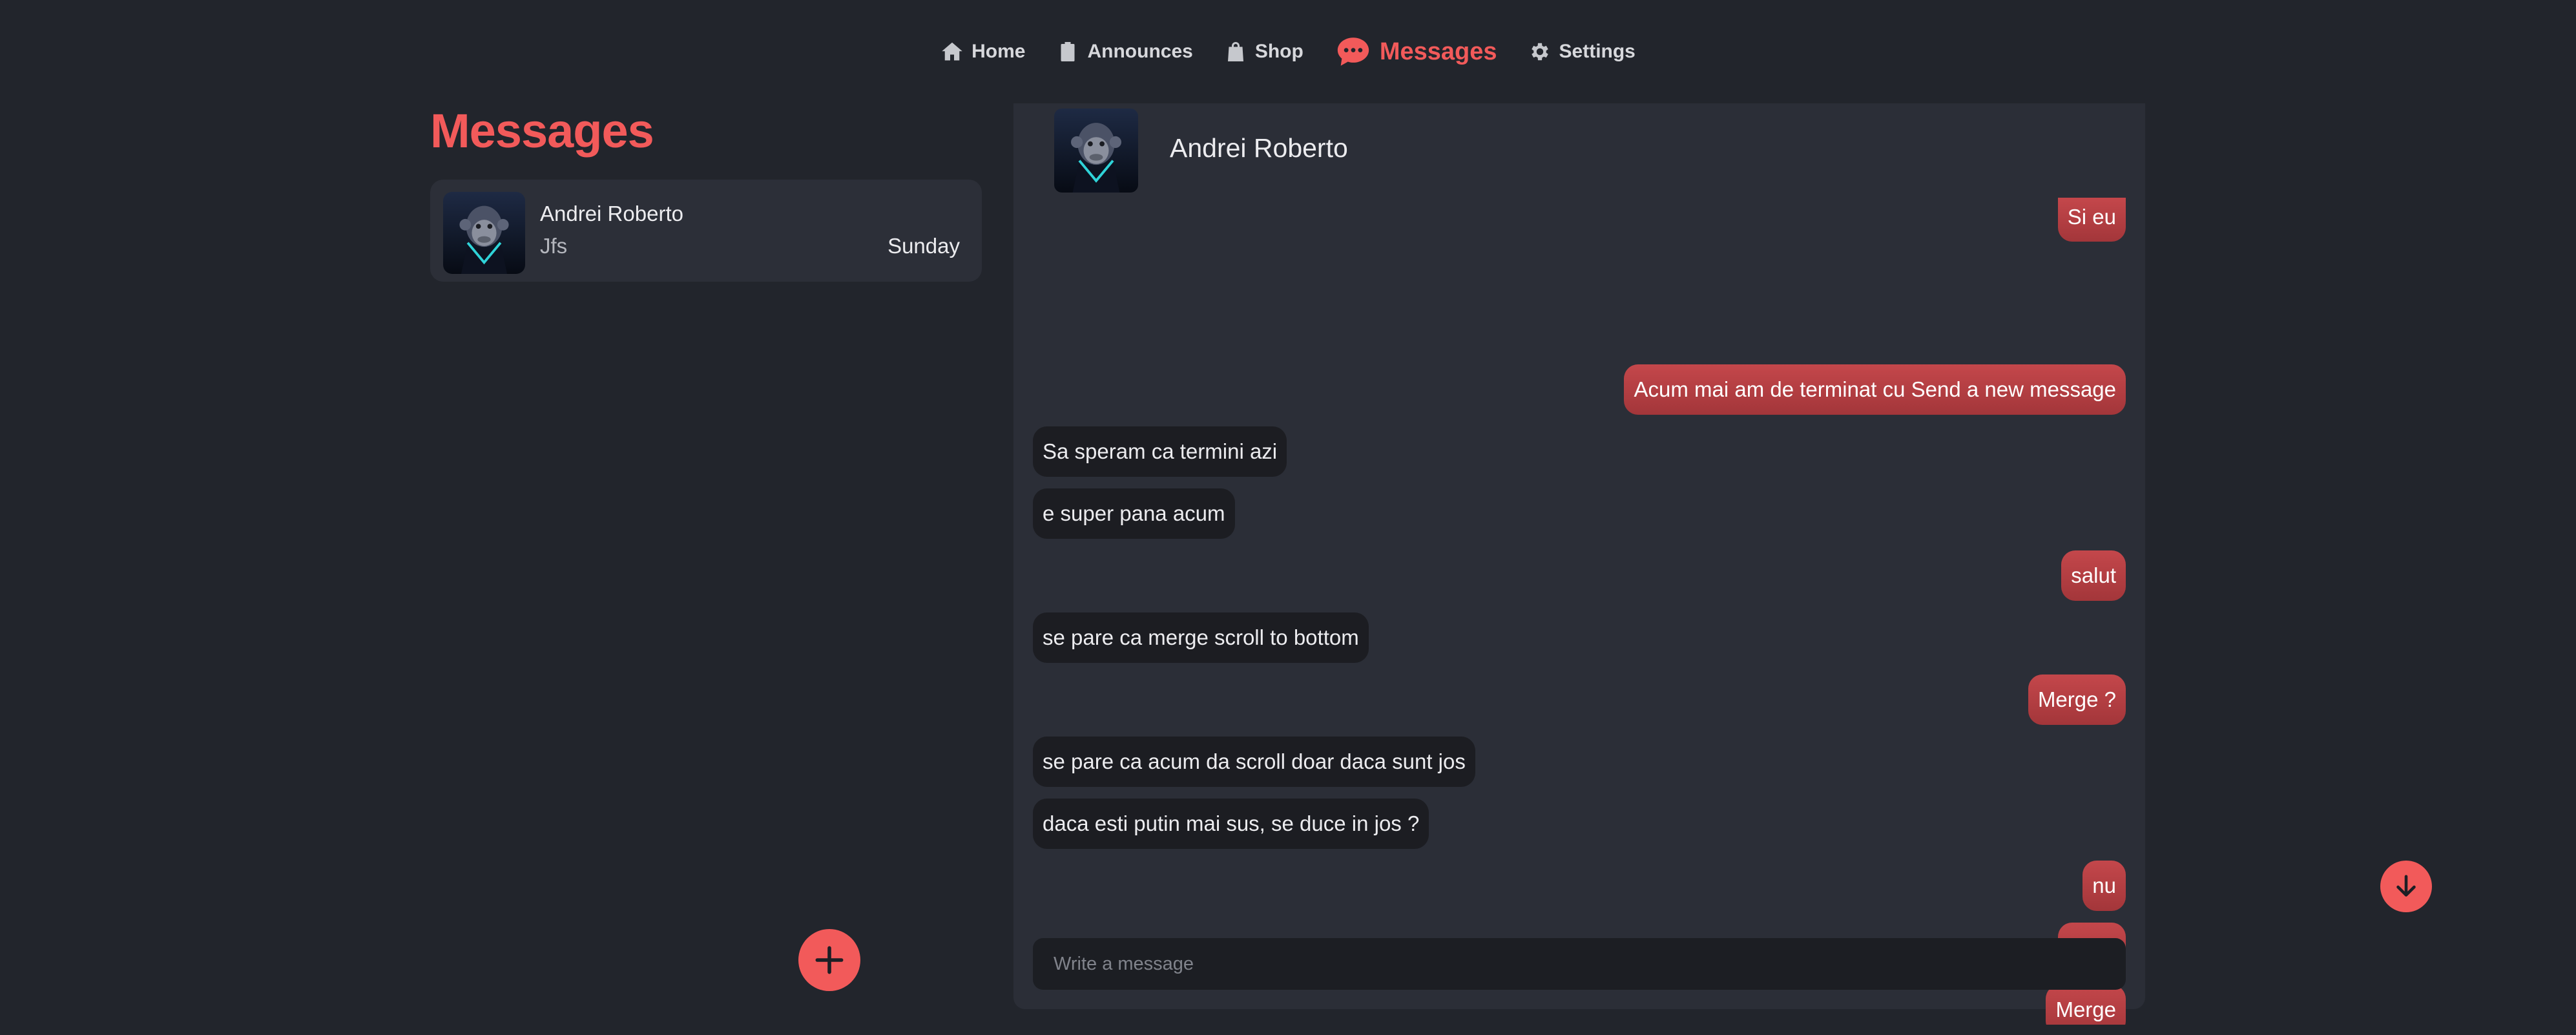  I want to click on nav-settings: Settings, so click(1582, 51).